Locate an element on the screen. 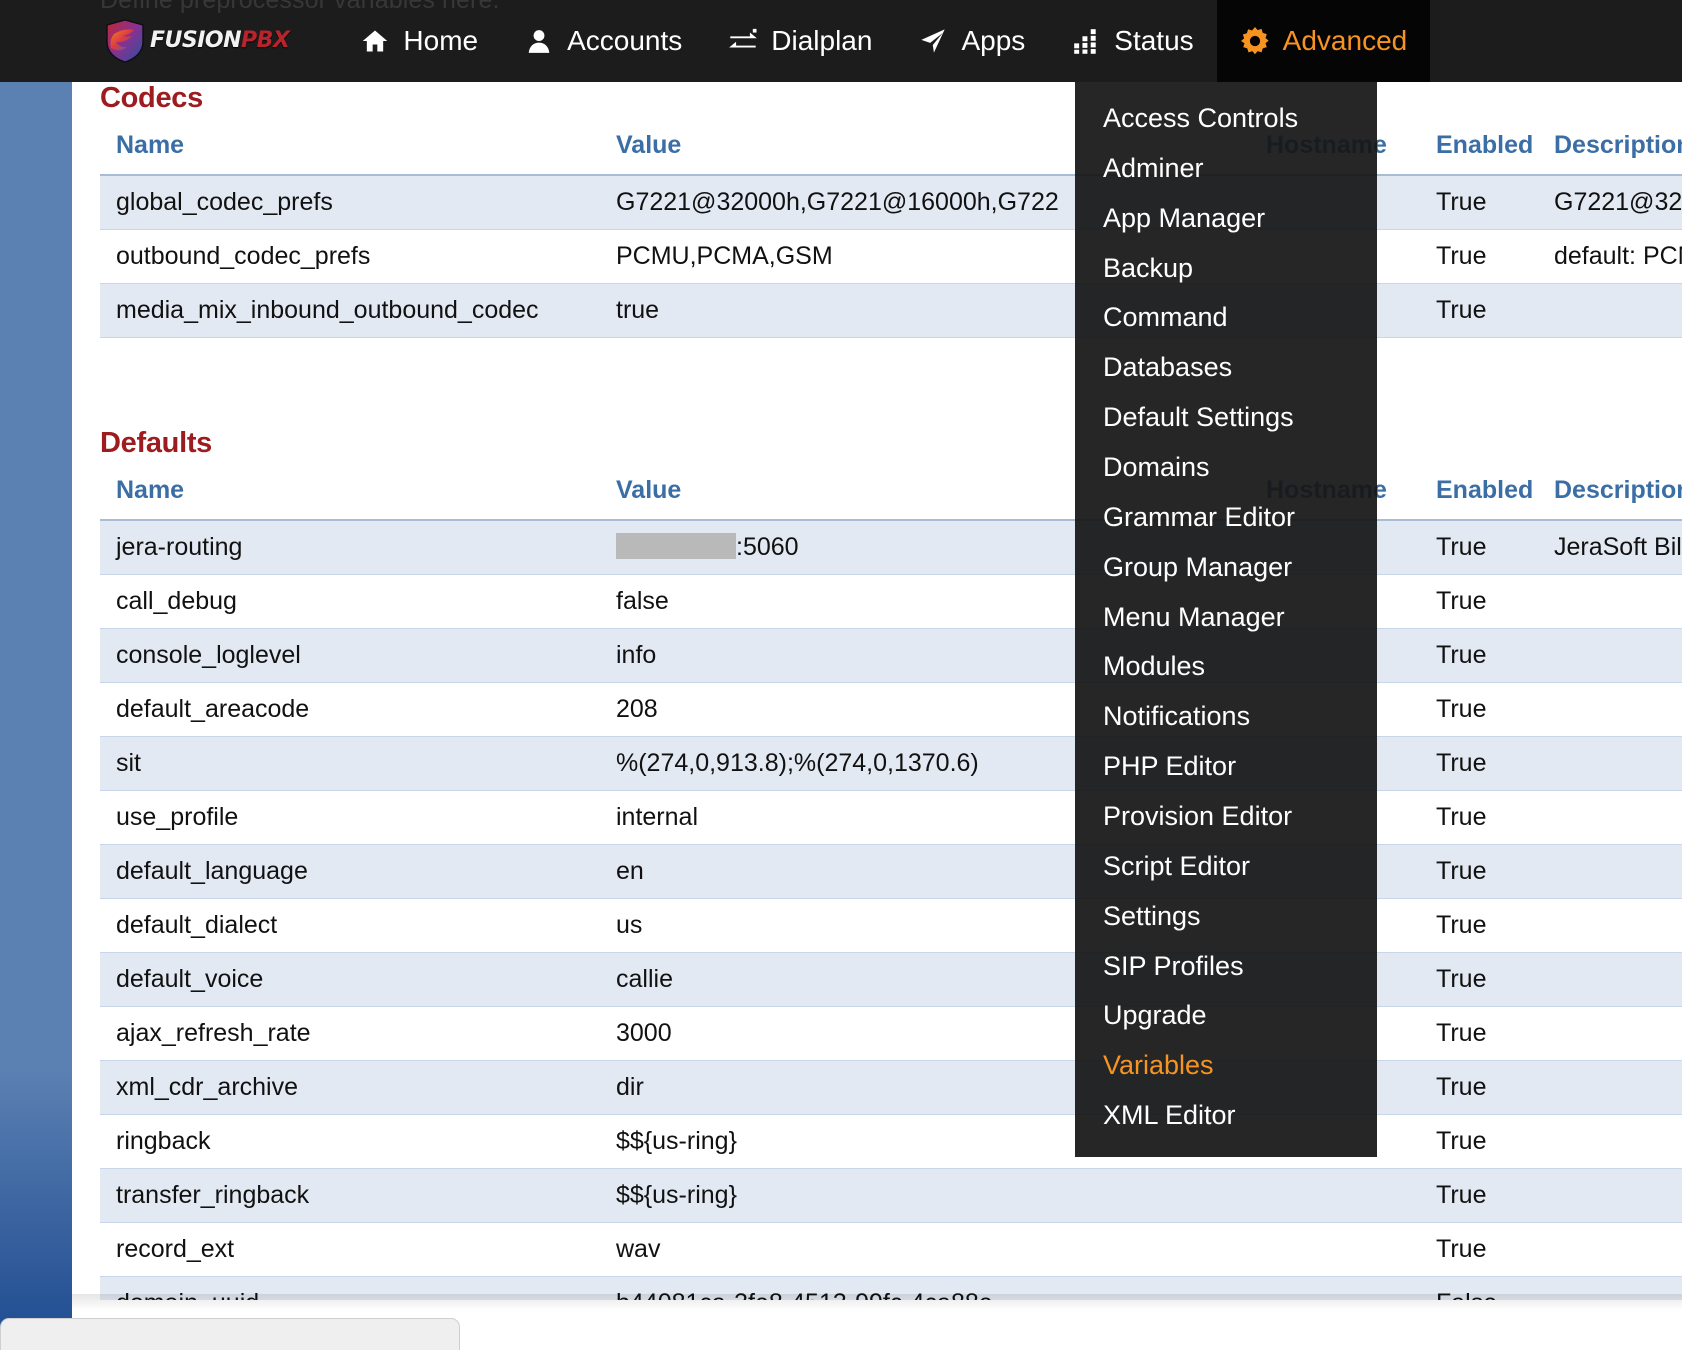 The width and height of the screenshot is (1682, 1350). codecs-title: Codecs is located at coordinates (151, 98).